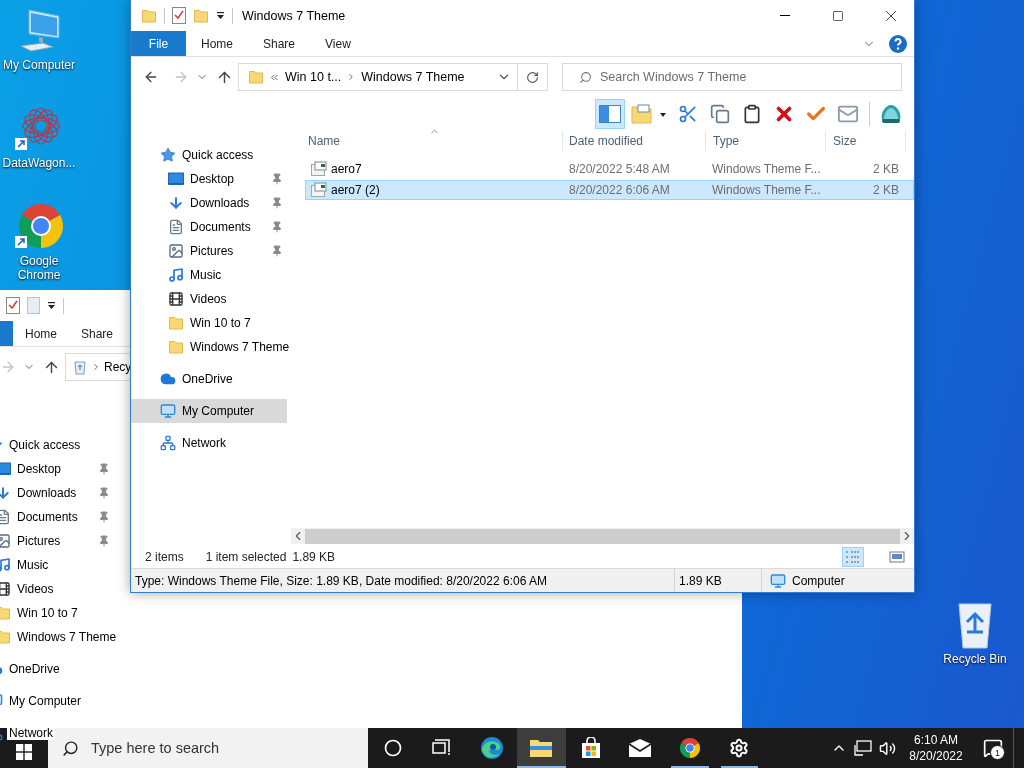 This screenshot has width=1024, height=768. Describe the element at coordinates (392, 748) in the screenshot. I see `circle-icon` at that location.